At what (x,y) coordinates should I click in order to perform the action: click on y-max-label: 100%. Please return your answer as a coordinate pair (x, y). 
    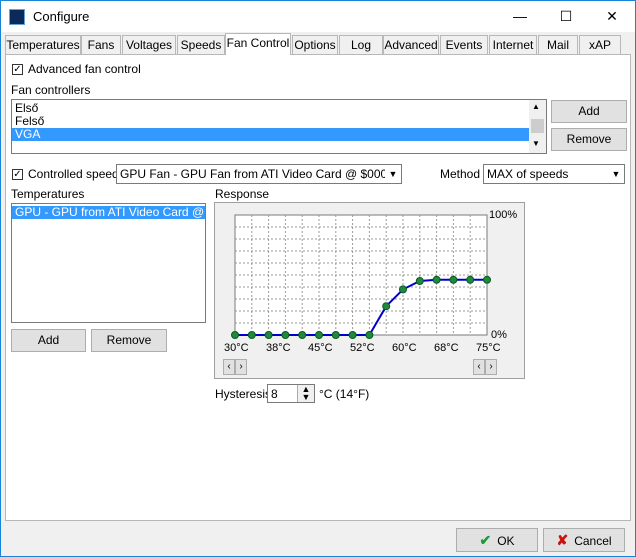
    Looking at the image, I should click on (503, 215).